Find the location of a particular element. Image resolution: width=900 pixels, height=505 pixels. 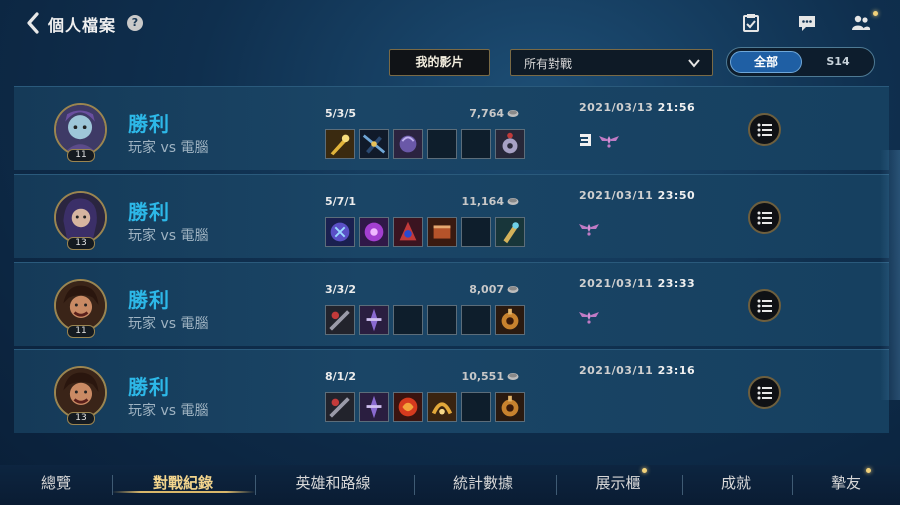

gold: 11,164 is located at coordinates (481, 201).